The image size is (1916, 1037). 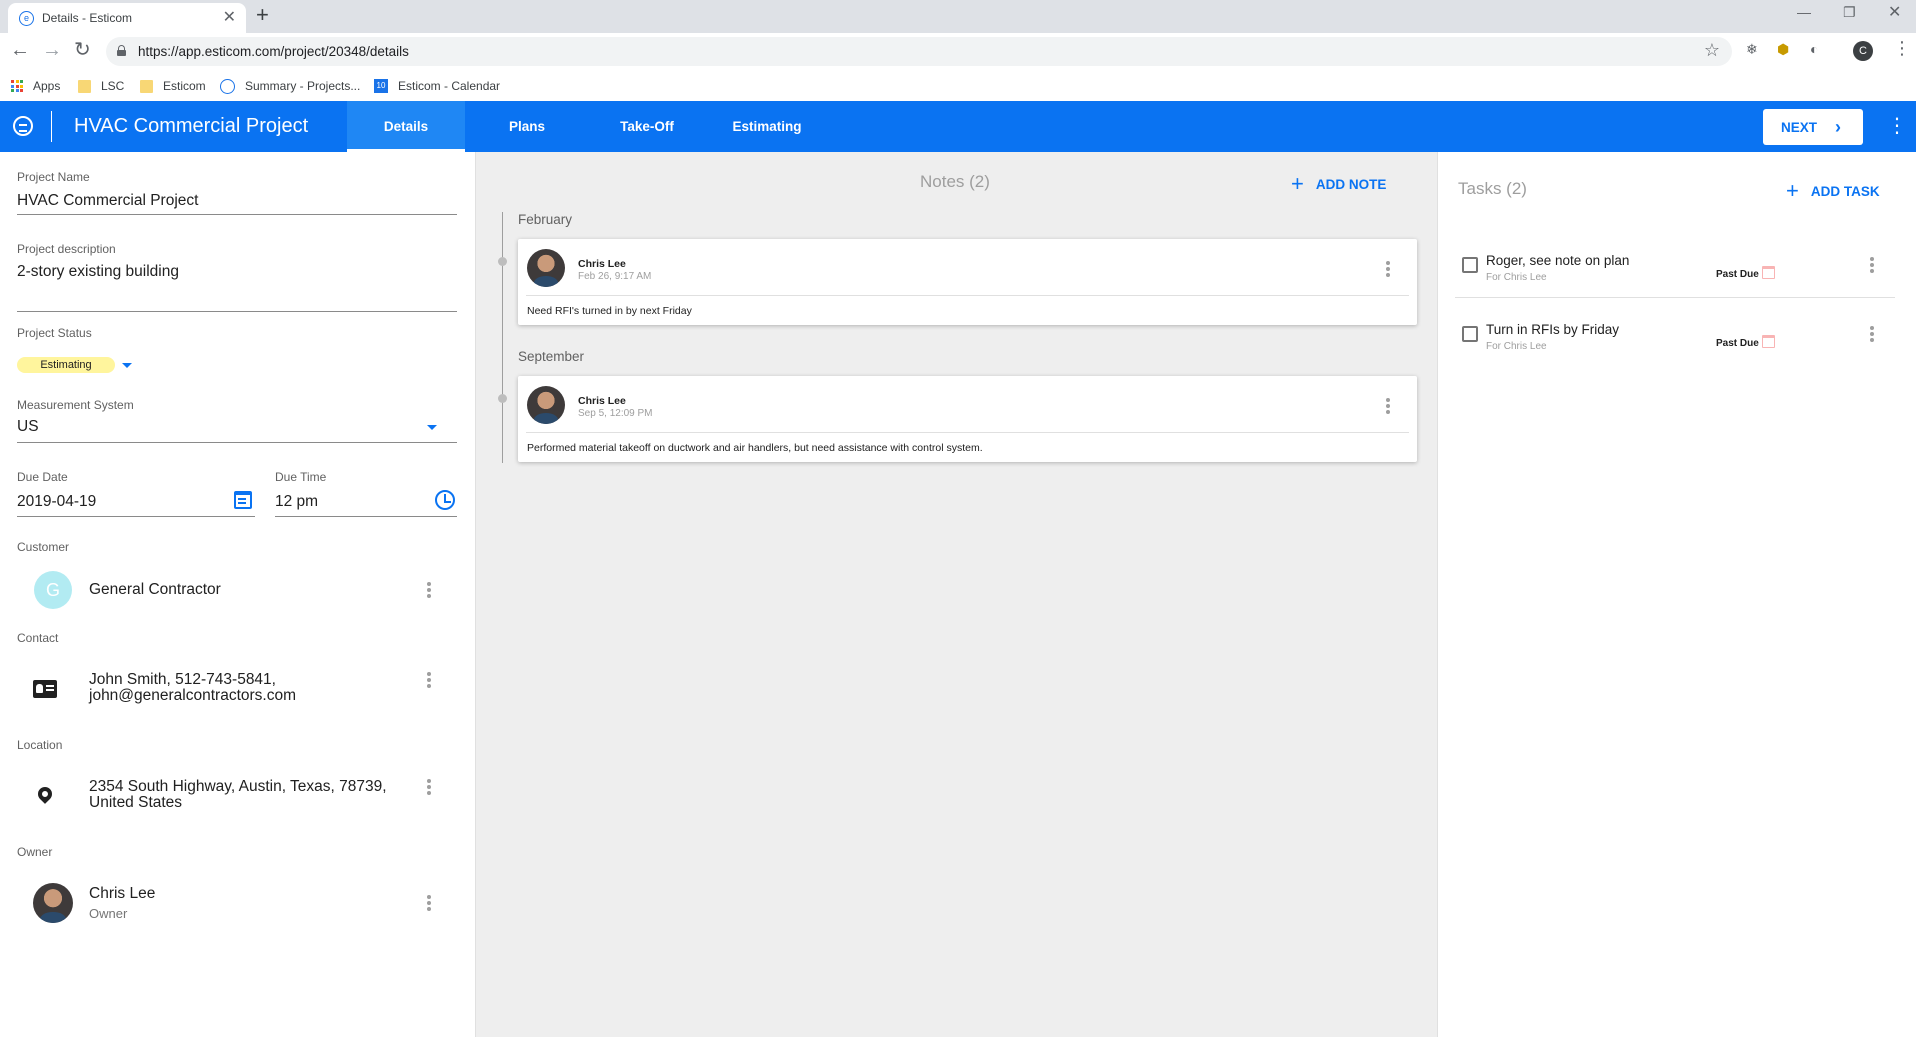 I want to click on task-title: Roger, see note on plan, so click(x=1557, y=260).